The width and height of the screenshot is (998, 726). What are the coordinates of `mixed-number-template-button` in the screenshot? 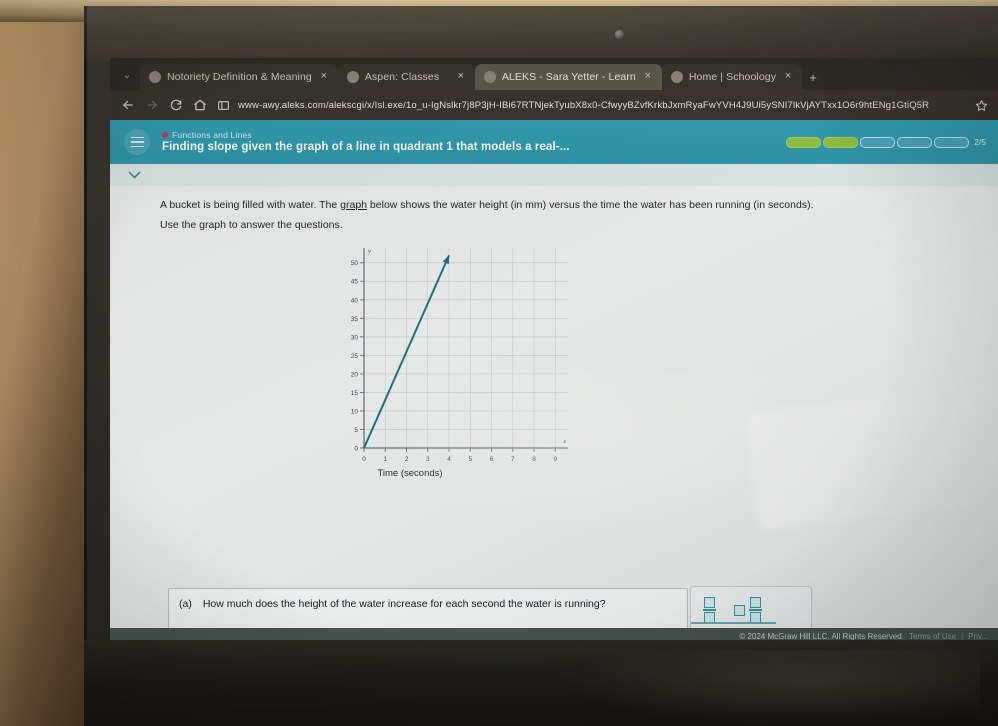 It's located at (753, 610).